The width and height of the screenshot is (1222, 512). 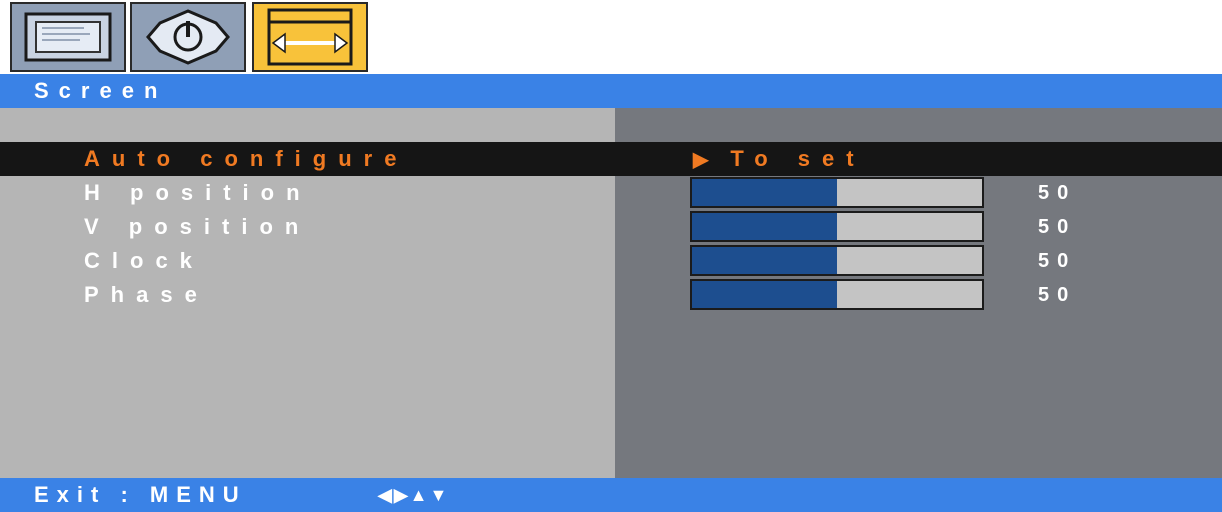 What do you see at coordinates (1057, 295) in the screenshot?
I see `phase-value: 50` at bounding box center [1057, 295].